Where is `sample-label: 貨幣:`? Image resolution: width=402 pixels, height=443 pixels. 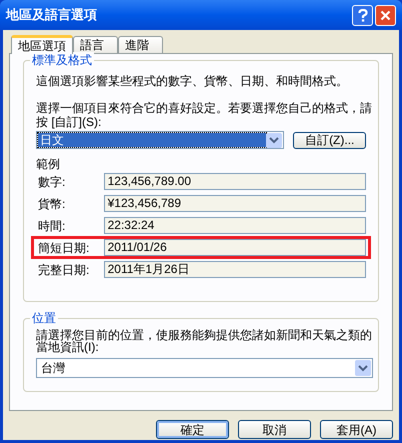
sample-label: 貨幣: is located at coordinates (51, 203).